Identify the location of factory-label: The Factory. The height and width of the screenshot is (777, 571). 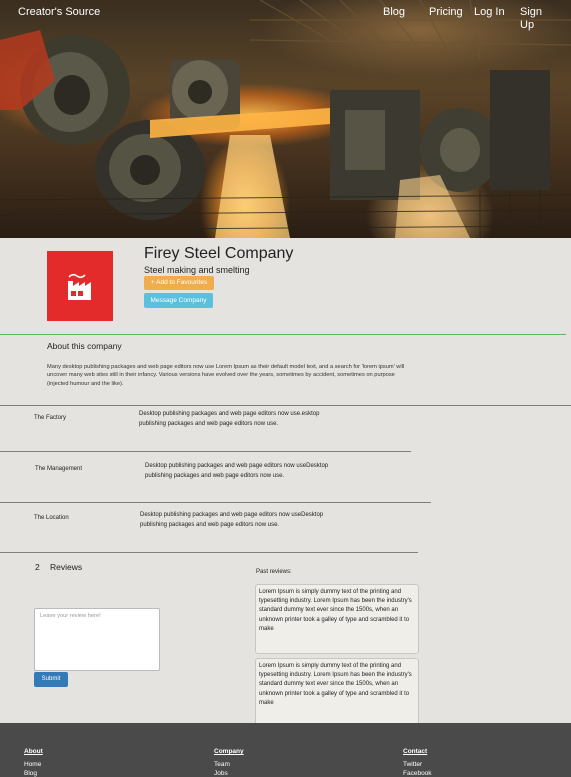
(50, 418).